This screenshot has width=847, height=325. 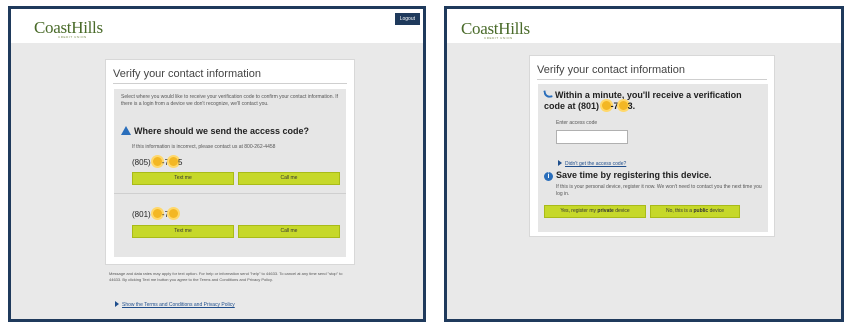 I want to click on didnt-get-code-row: Didn't get the access code?, so click(x=592, y=161).